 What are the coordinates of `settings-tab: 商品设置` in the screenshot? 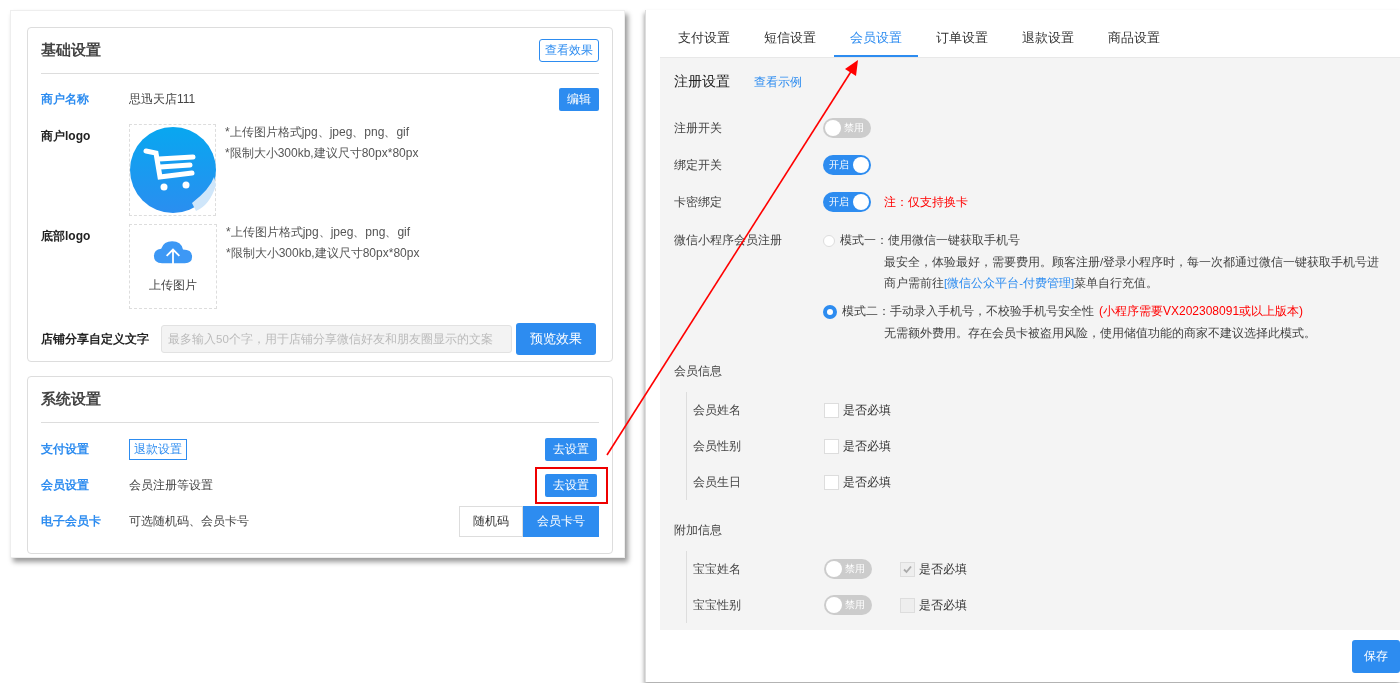 It's located at (1134, 43).